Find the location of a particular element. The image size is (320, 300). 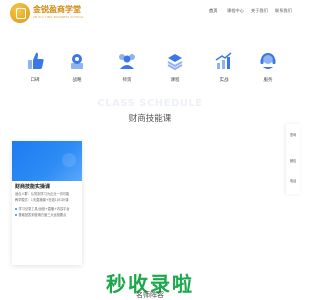

side-nav-wechat: 微信 is located at coordinates (293, 160).